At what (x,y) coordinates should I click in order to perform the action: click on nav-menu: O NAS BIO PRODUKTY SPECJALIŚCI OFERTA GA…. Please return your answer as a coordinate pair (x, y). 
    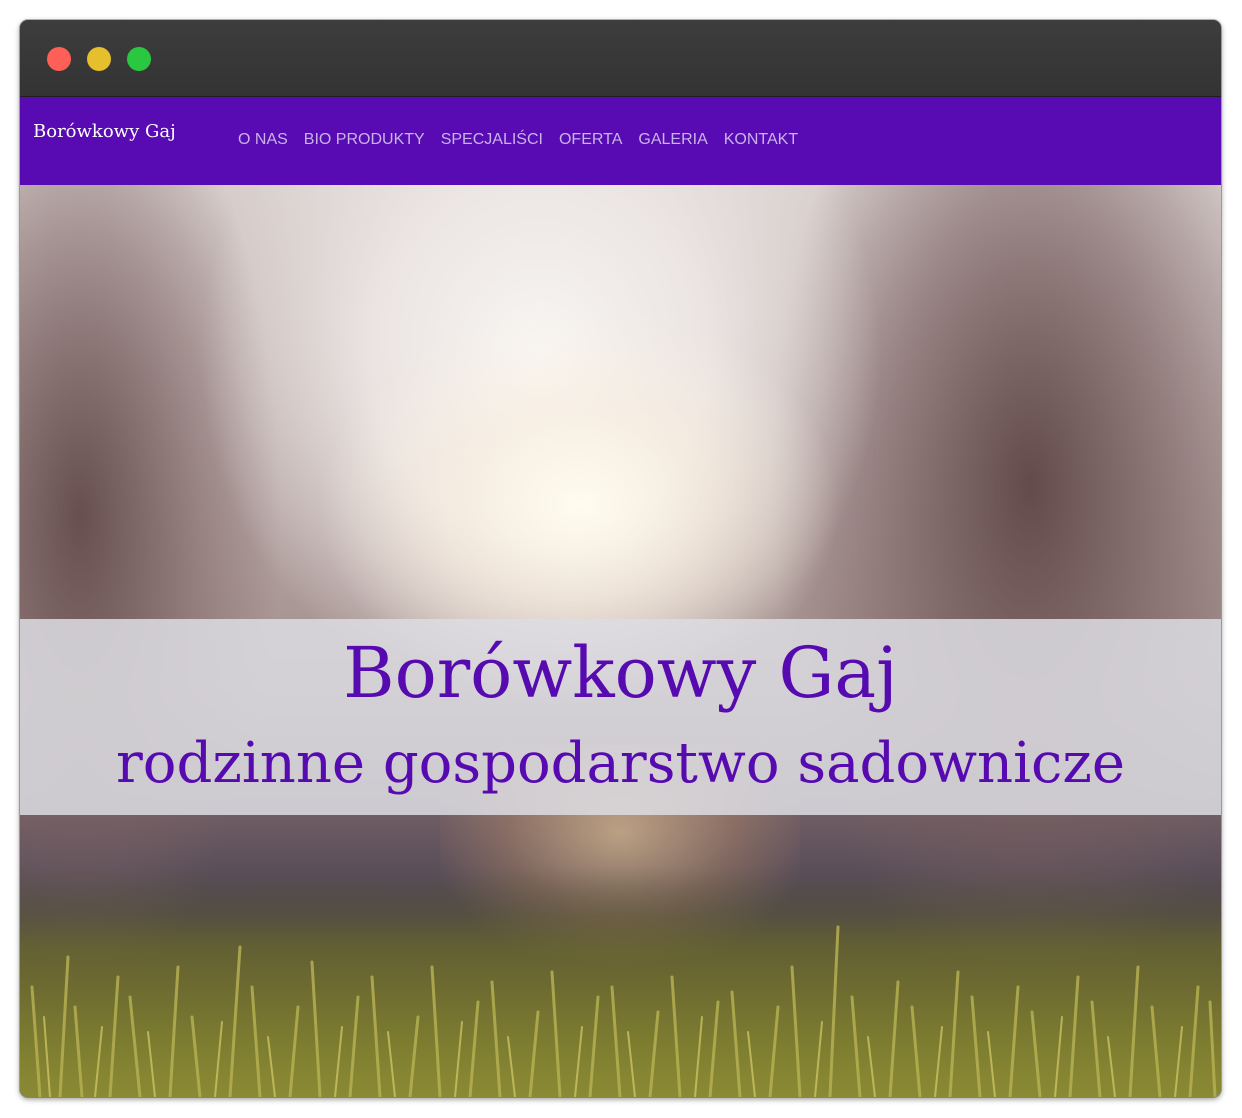
    Looking at the image, I should click on (526, 140).